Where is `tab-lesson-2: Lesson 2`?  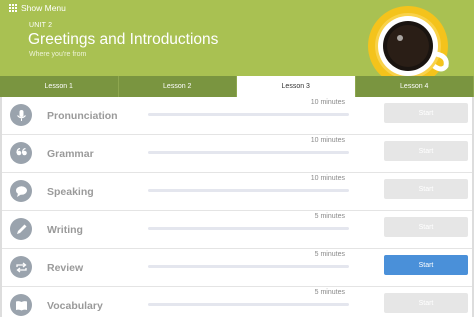
tab-lesson-2: Lesson 2 is located at coordinates (177, 86).